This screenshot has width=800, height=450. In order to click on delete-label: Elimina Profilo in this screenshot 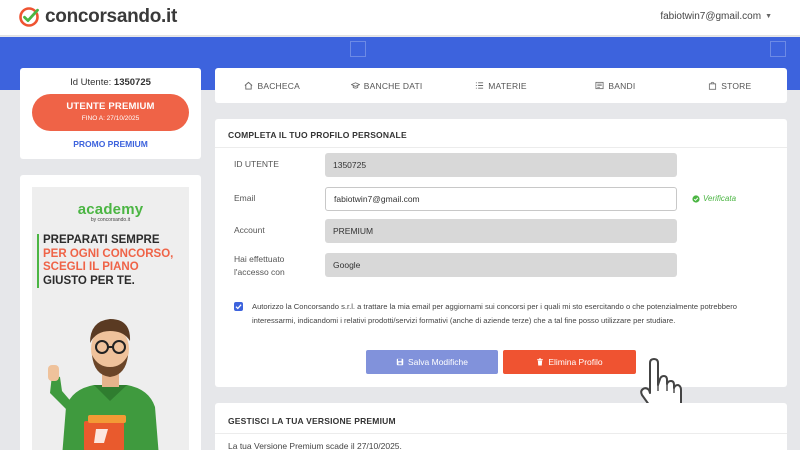, I will do `click(575, 362)`.